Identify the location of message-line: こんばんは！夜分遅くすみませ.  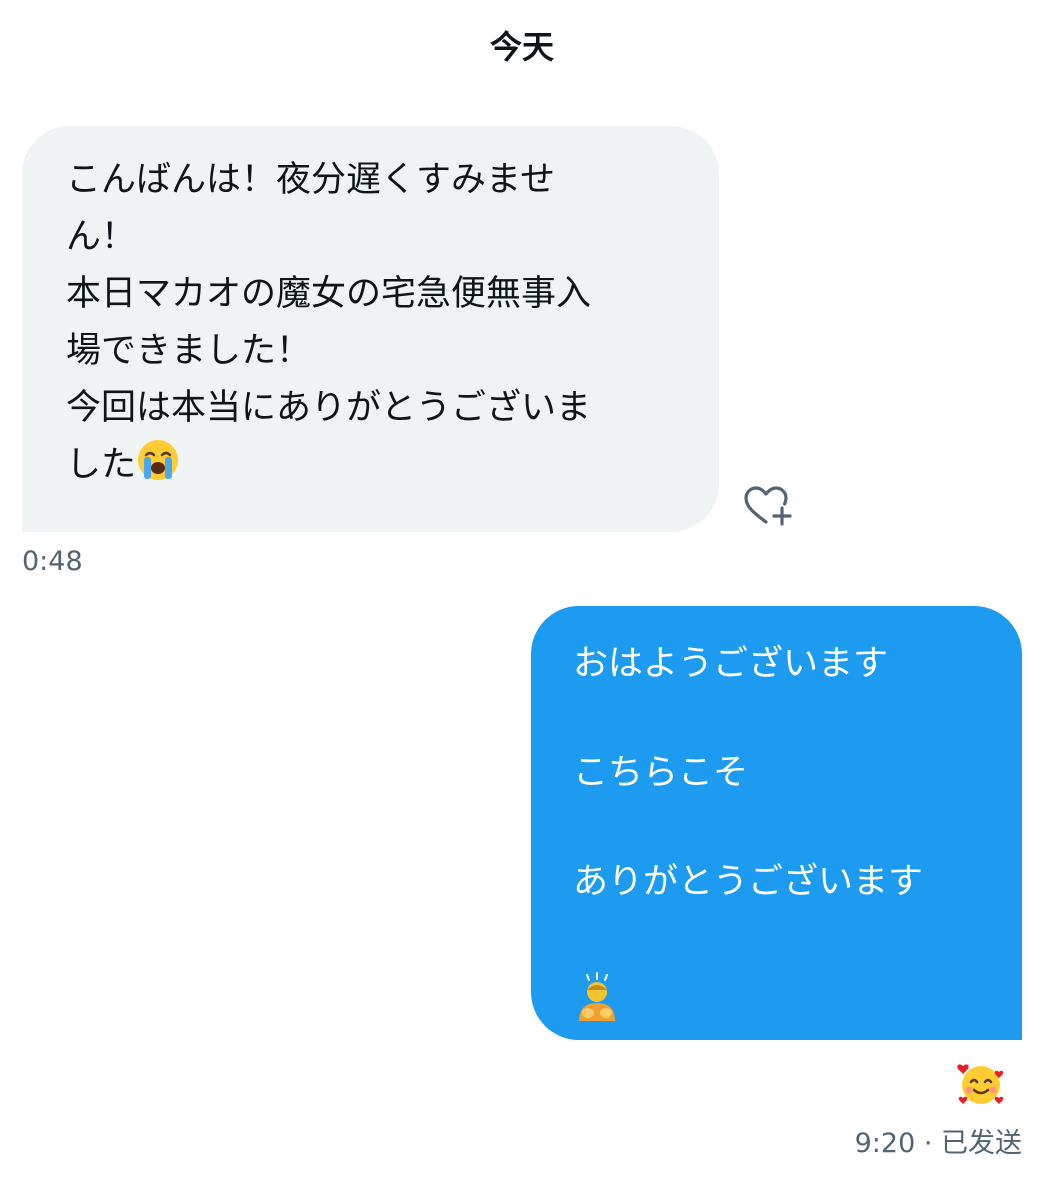
(310, 180).